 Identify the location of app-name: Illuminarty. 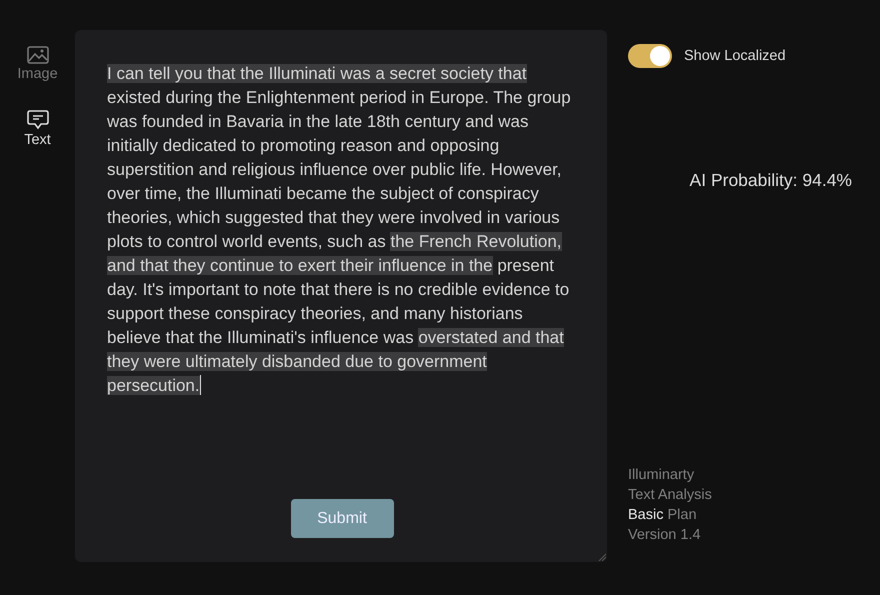
(662, 475).